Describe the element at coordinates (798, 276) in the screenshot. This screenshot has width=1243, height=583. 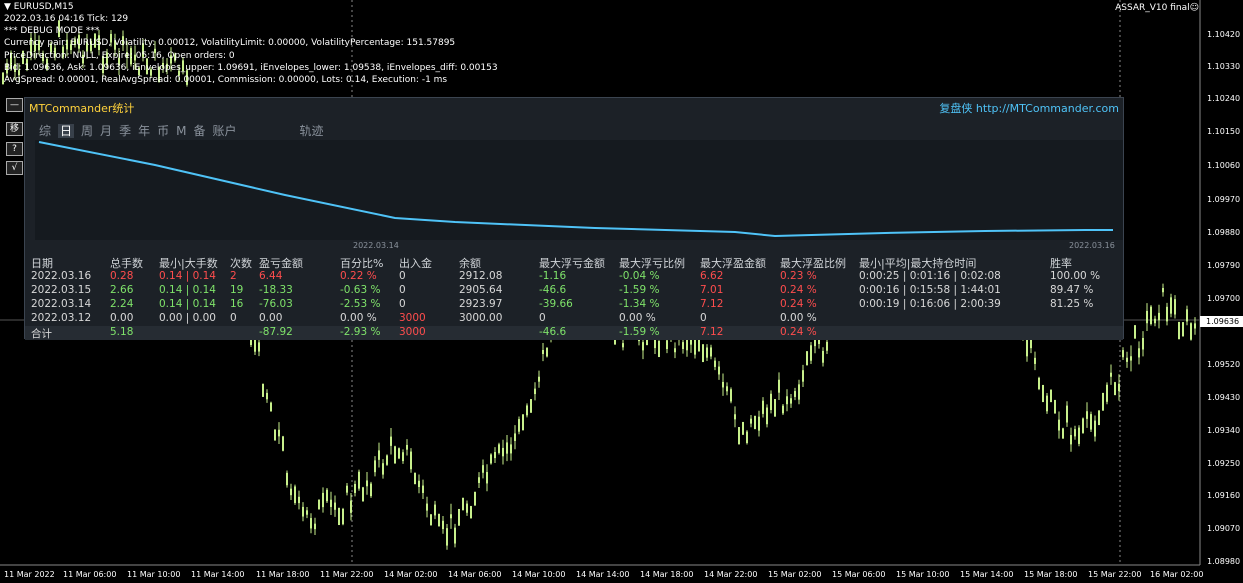
I see `table-cell: 0.23 %` at that location.